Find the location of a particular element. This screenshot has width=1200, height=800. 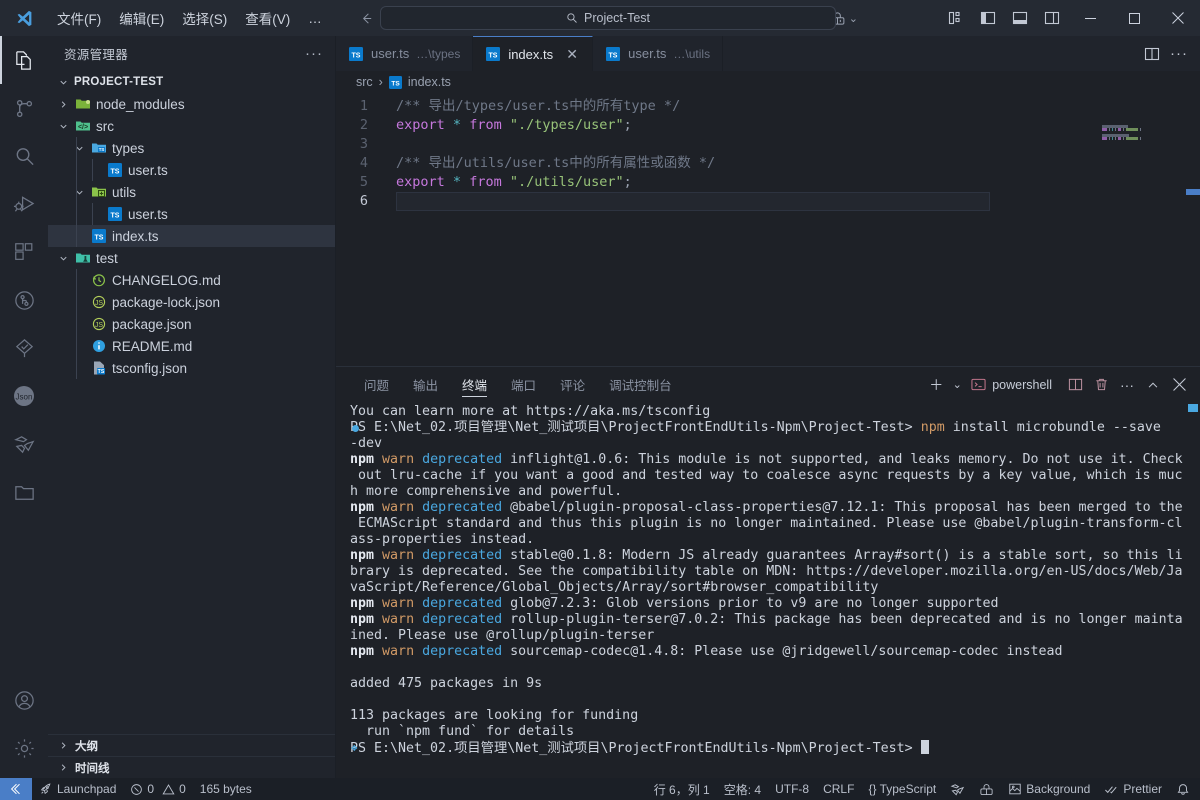

code-line: /** 导出/types/user.ts中的所有type */ is located at coordinates (735, 106).